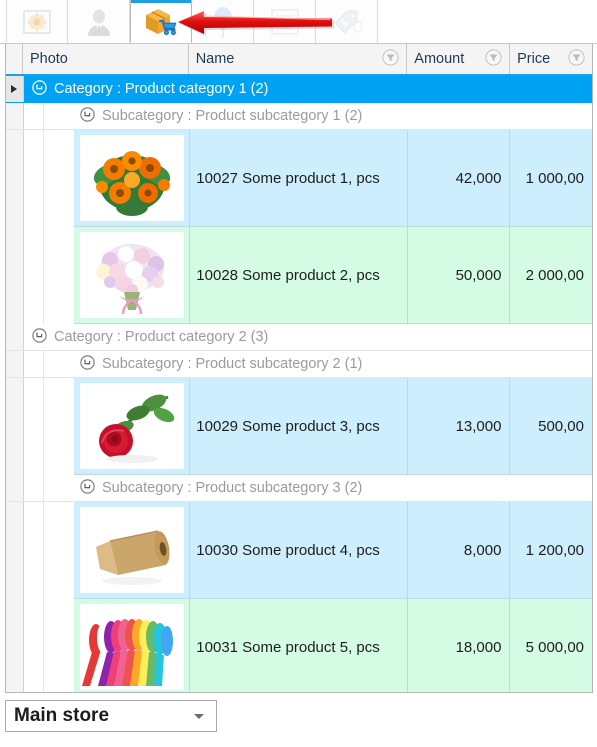  What do you see at coordinates (232, 488) in the screenshot?
I see `group-row-label: Subcategory : Product subcategory 3 (2)` at bounding box center [232, 488].